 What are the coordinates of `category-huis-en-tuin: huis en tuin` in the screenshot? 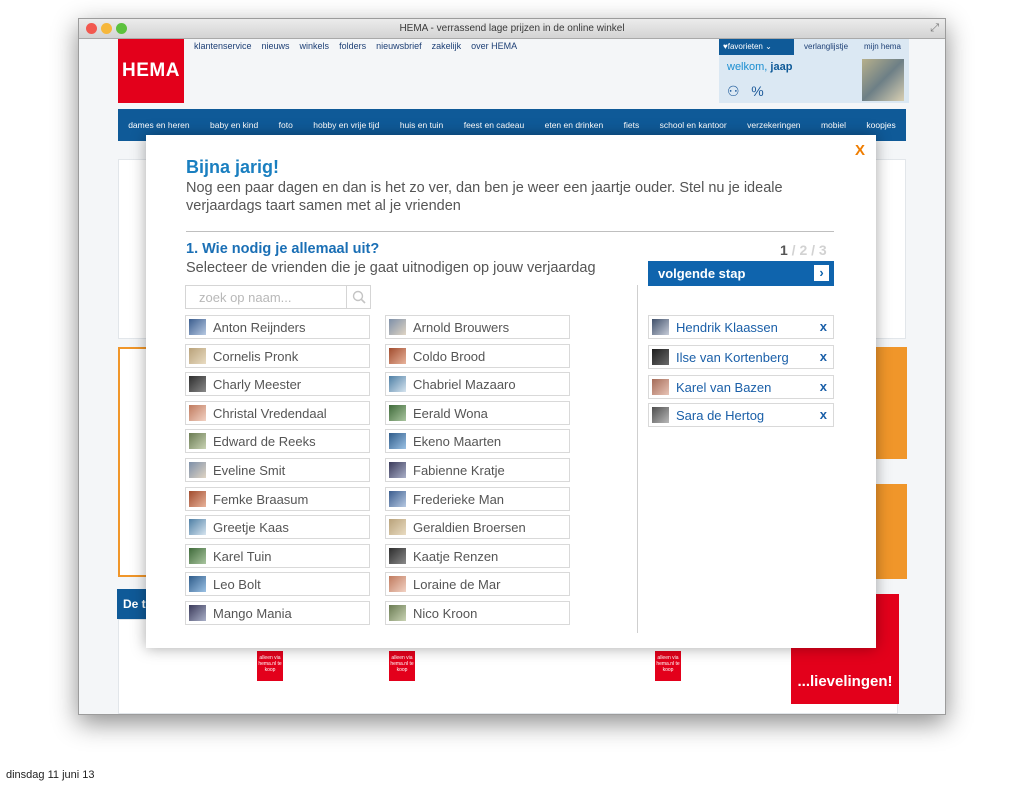 It's located at (421, 125).